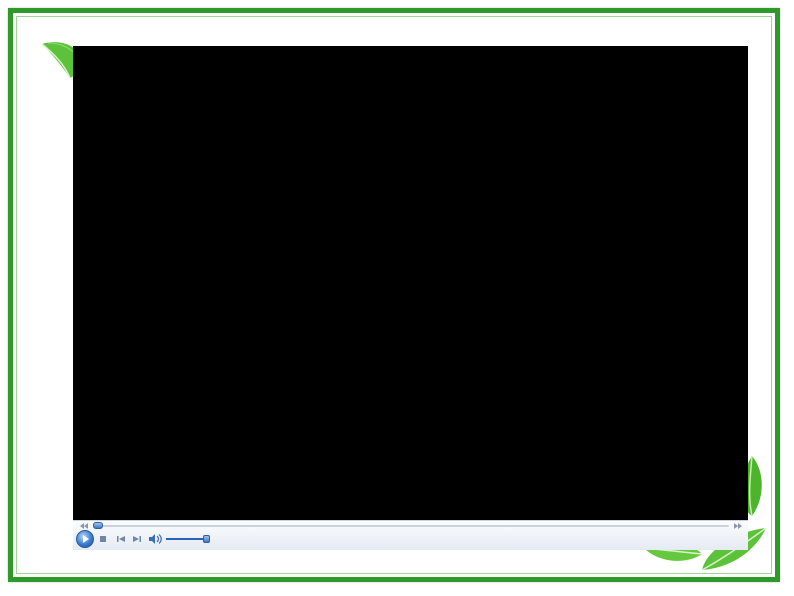 The height and width of the screenshot is (596, 794). Describe the element at coordinates (410, 535) in the screenshot. I see `player-control-bar` at that location.